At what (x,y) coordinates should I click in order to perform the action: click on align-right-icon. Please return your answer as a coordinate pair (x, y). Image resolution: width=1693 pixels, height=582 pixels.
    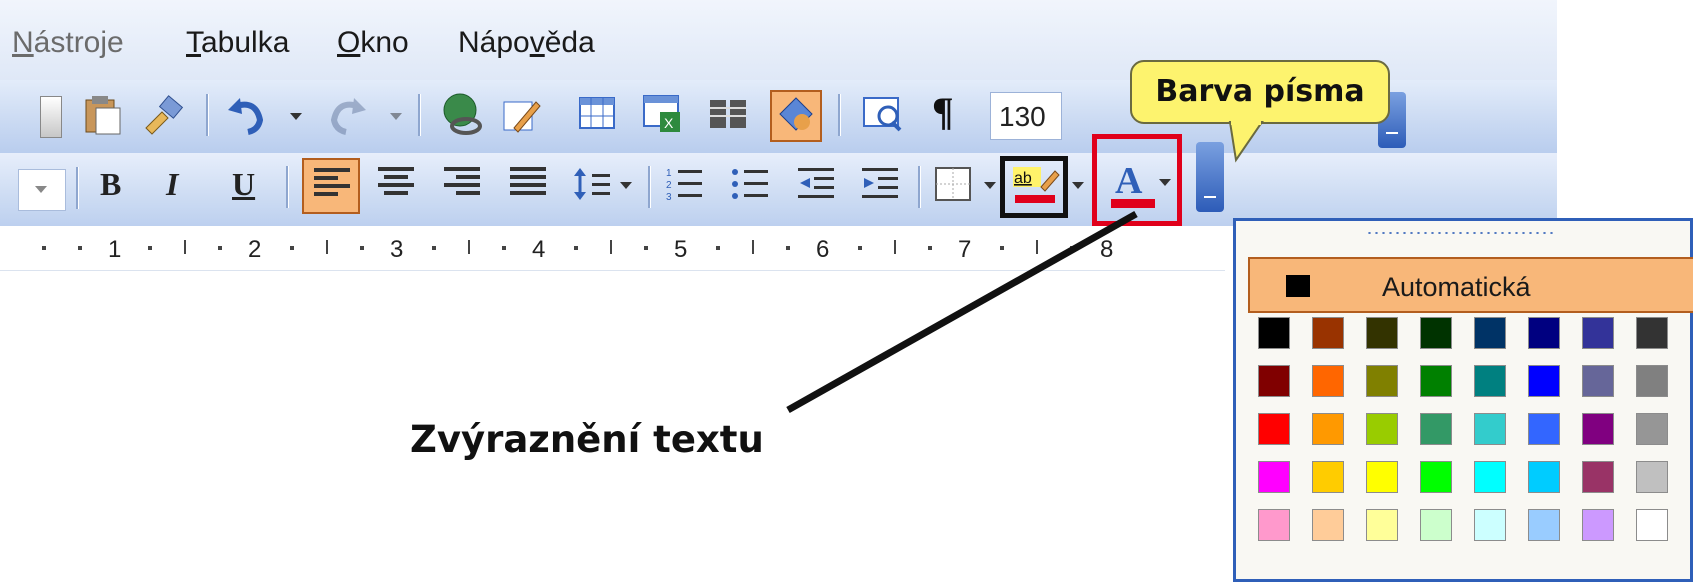
    Looking at the image, I should click on (462, 184).